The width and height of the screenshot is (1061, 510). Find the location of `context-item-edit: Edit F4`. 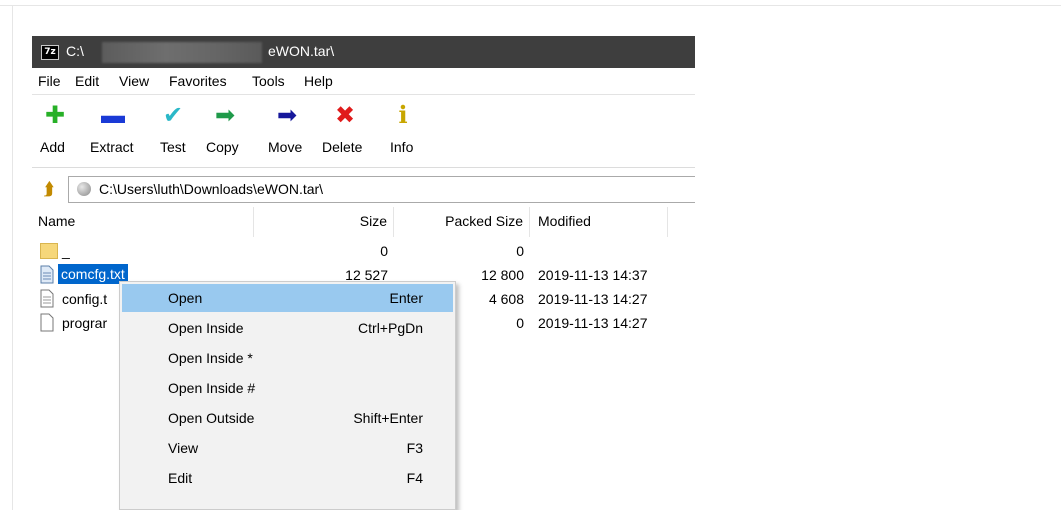

context-item-edit: Edit F4 is located at coordinates (287, 478).